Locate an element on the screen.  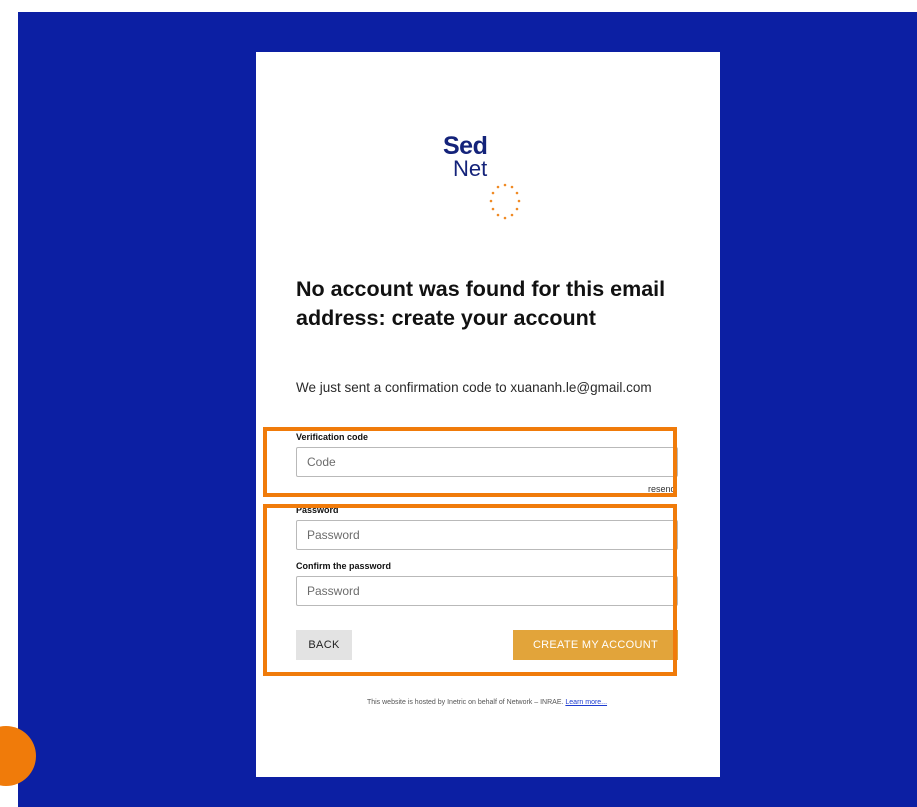
sednet-logo: Sed Net is located at coordinates (493, 184).